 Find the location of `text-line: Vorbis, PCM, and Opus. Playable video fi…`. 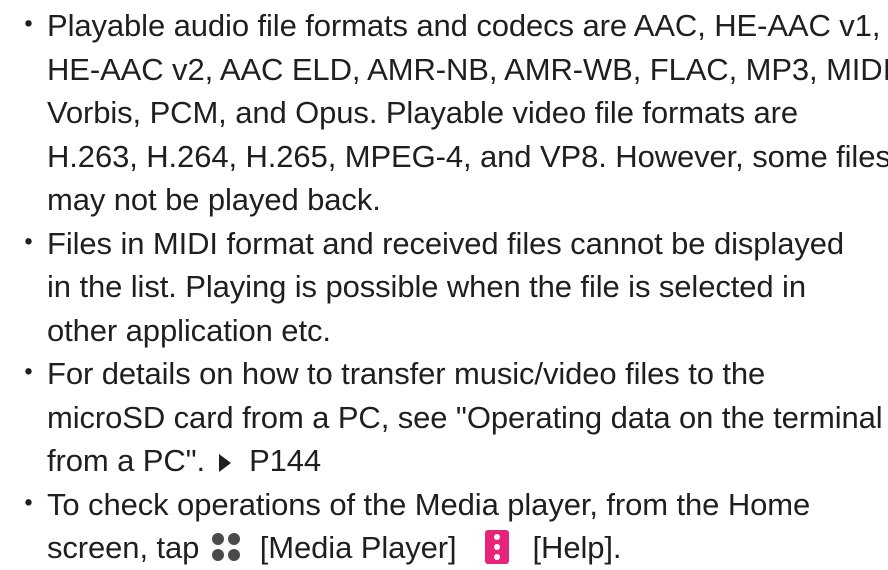

text-line: Vorbis, PCM, and Opus. Playable video fi… is located at coordinates (423, 112).